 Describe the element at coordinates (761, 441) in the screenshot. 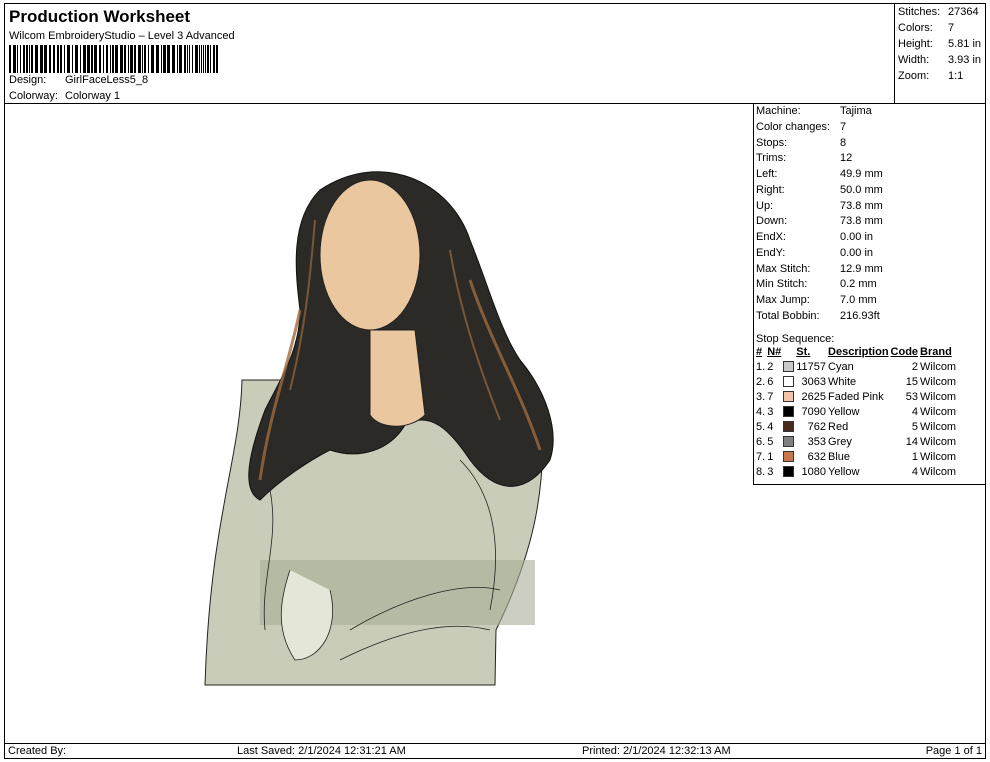

I see `stop-index: 6.` at that location.